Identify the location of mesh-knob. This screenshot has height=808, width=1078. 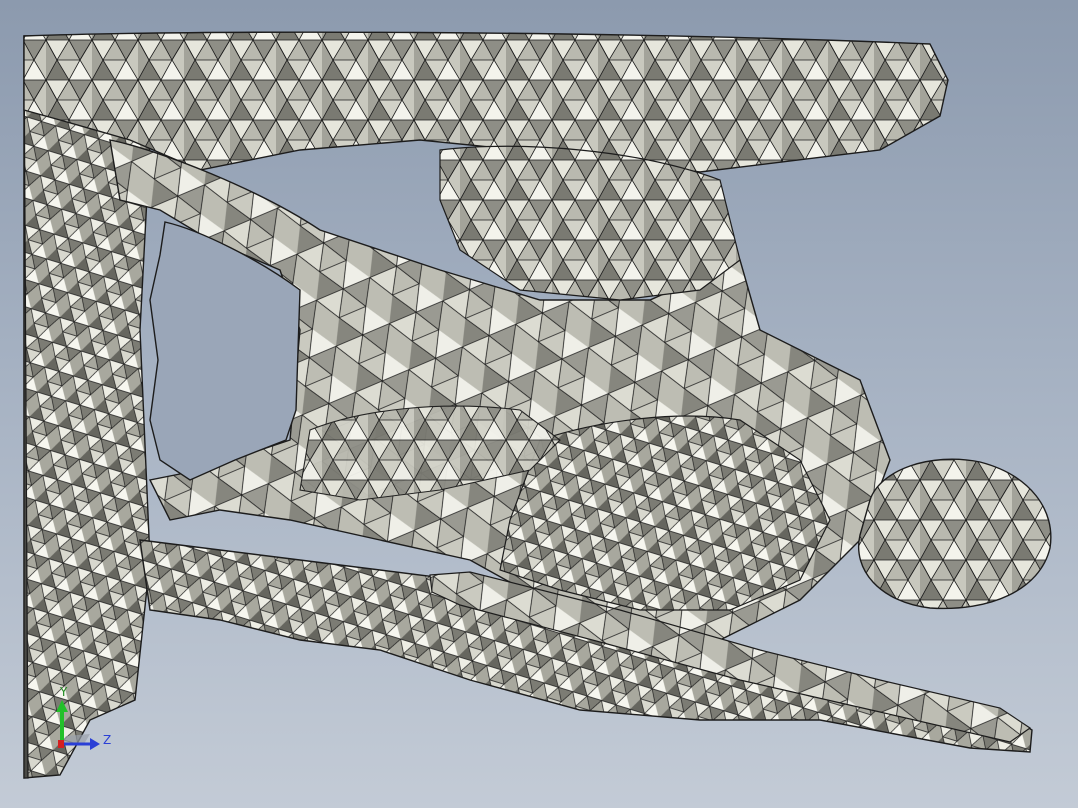
(955, 534).